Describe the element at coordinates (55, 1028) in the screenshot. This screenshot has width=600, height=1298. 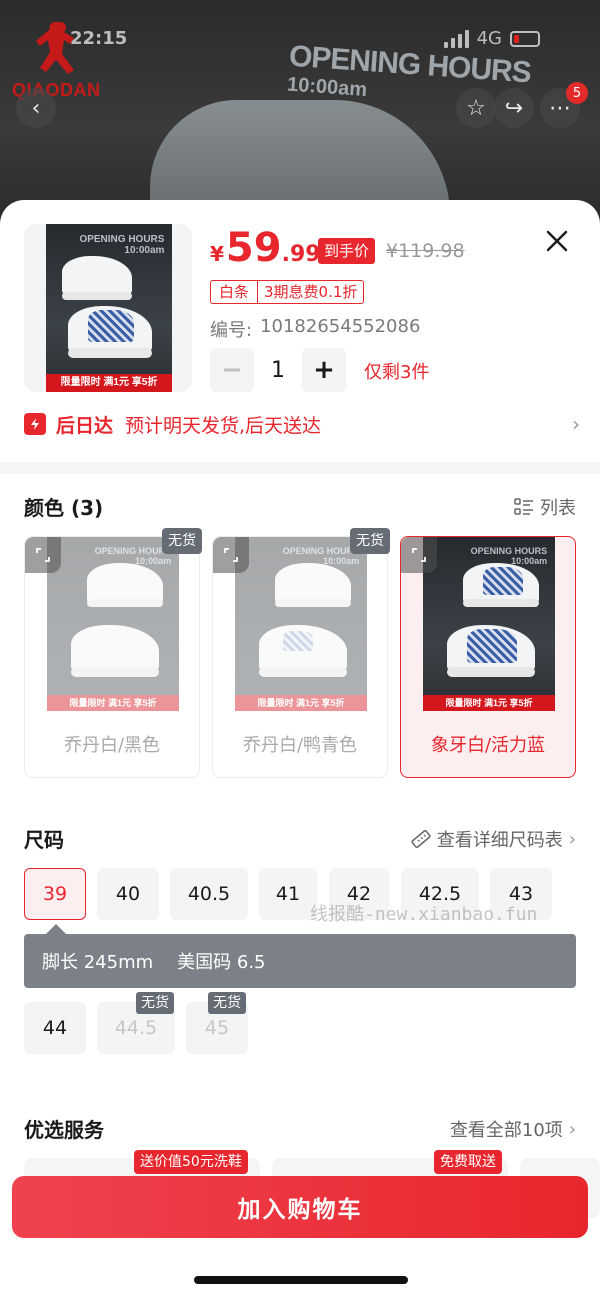
I see `size-option-44: 44` at that location.